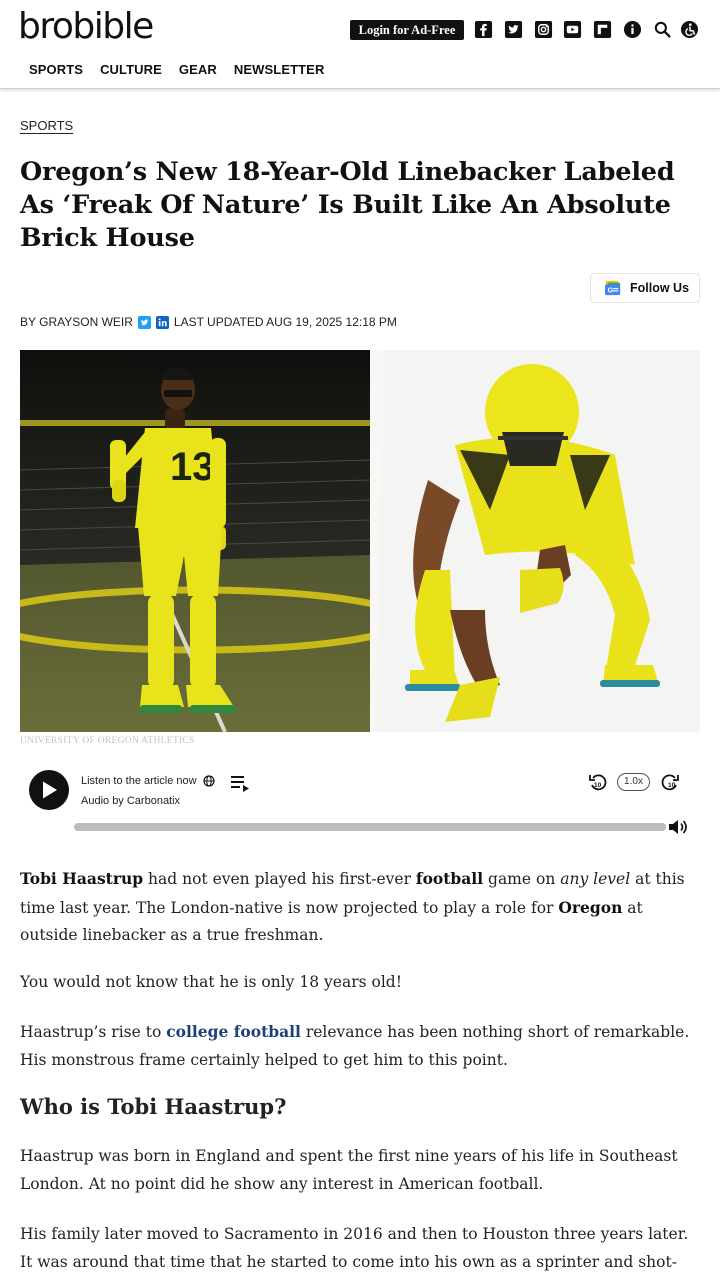 This screenshot has width=720, height=1280. I want to click on byline-updated: LAST UPDATED AUG 19, 2025 12:18 PM, so click(285, 322).